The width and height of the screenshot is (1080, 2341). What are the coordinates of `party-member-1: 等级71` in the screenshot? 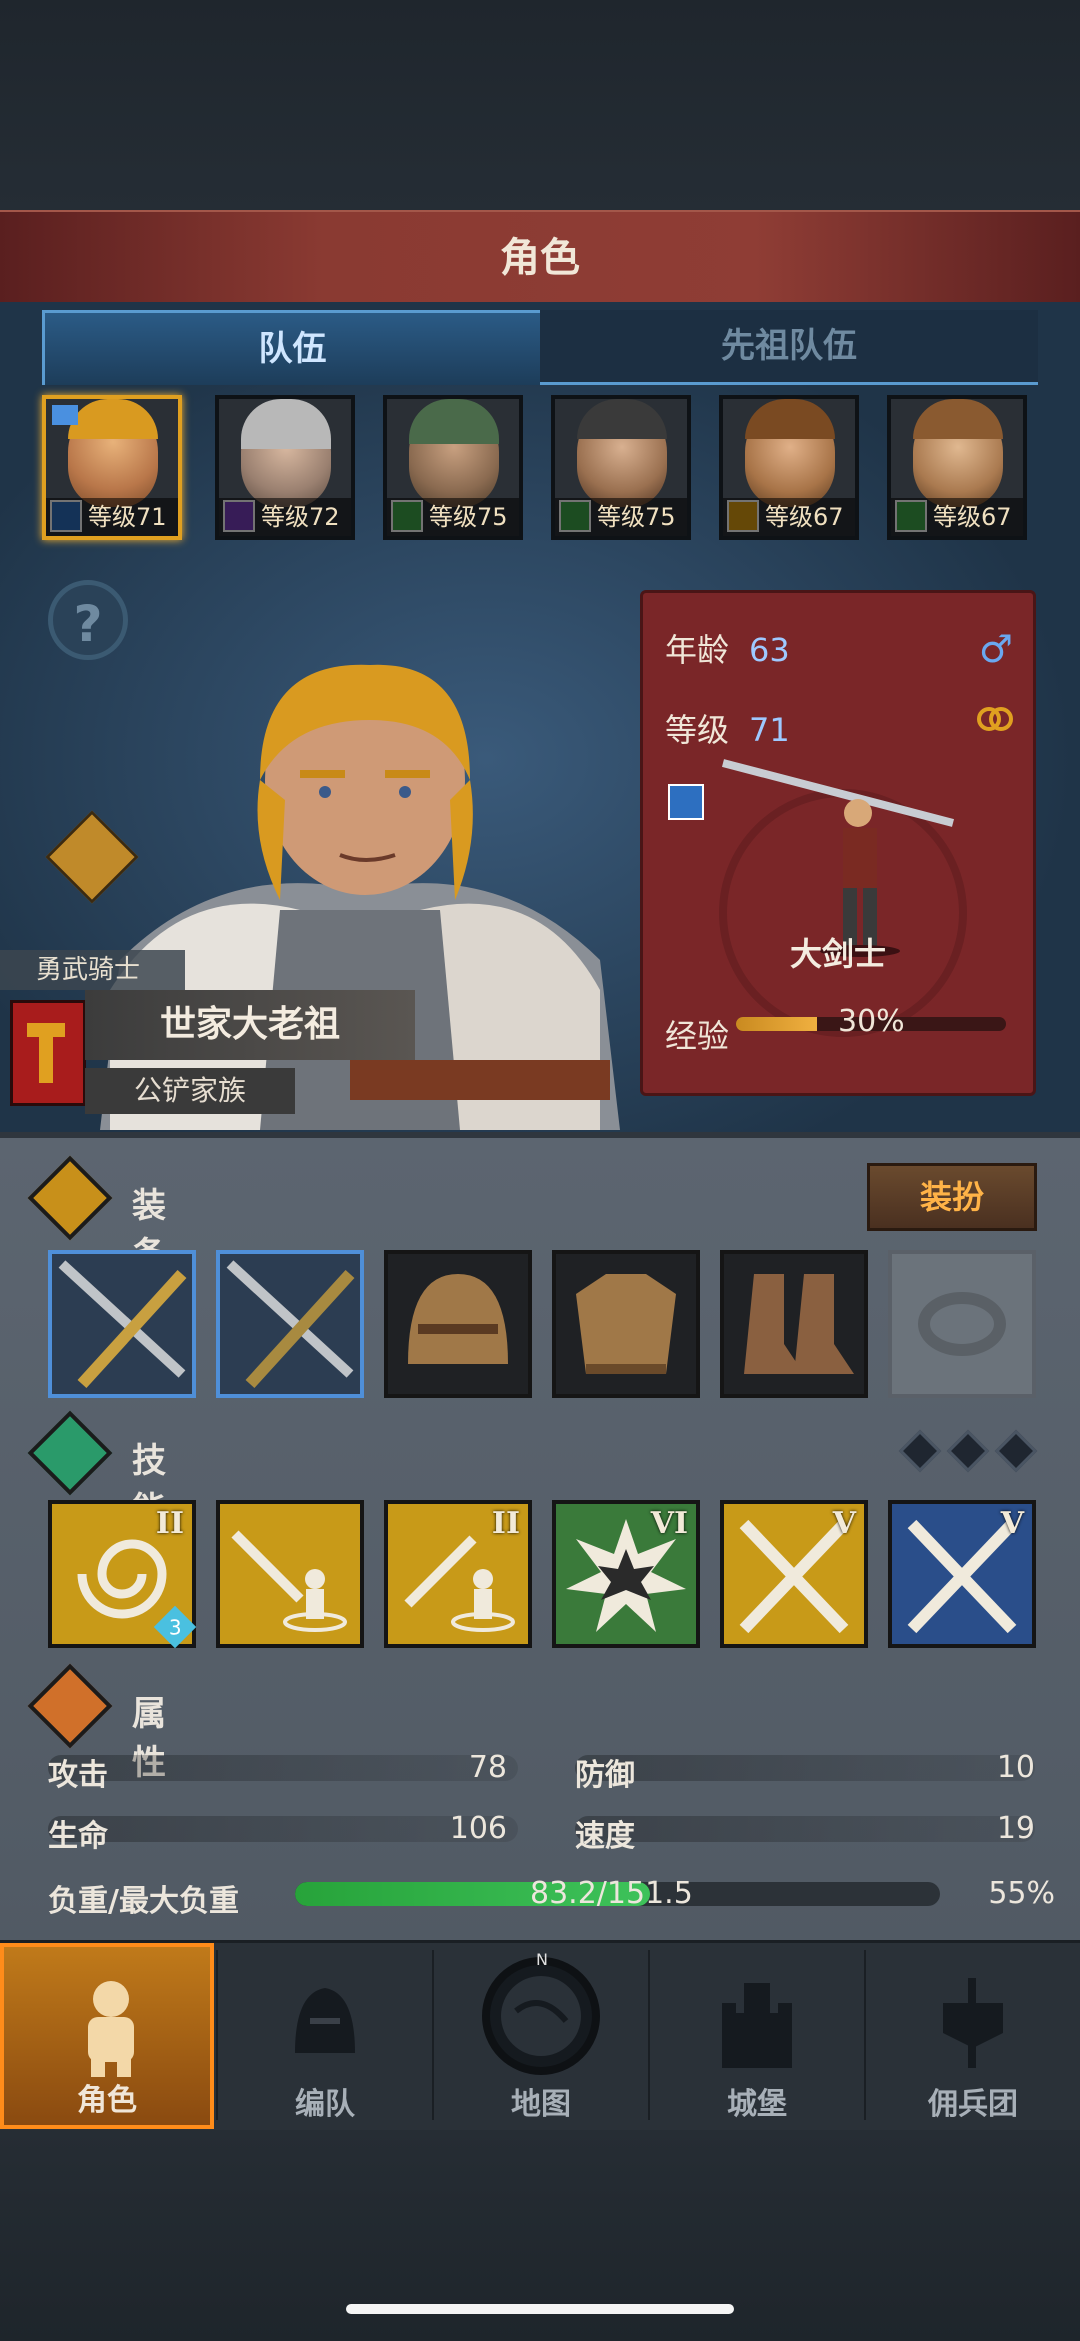 It's located at (112, 467).